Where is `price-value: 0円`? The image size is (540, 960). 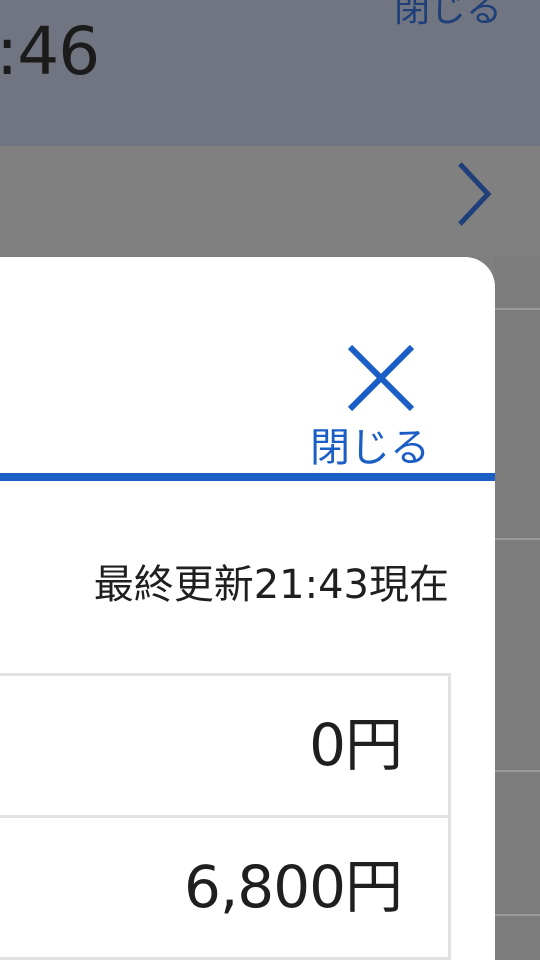
price-value: 0円 is located at coordinates (356, 745).